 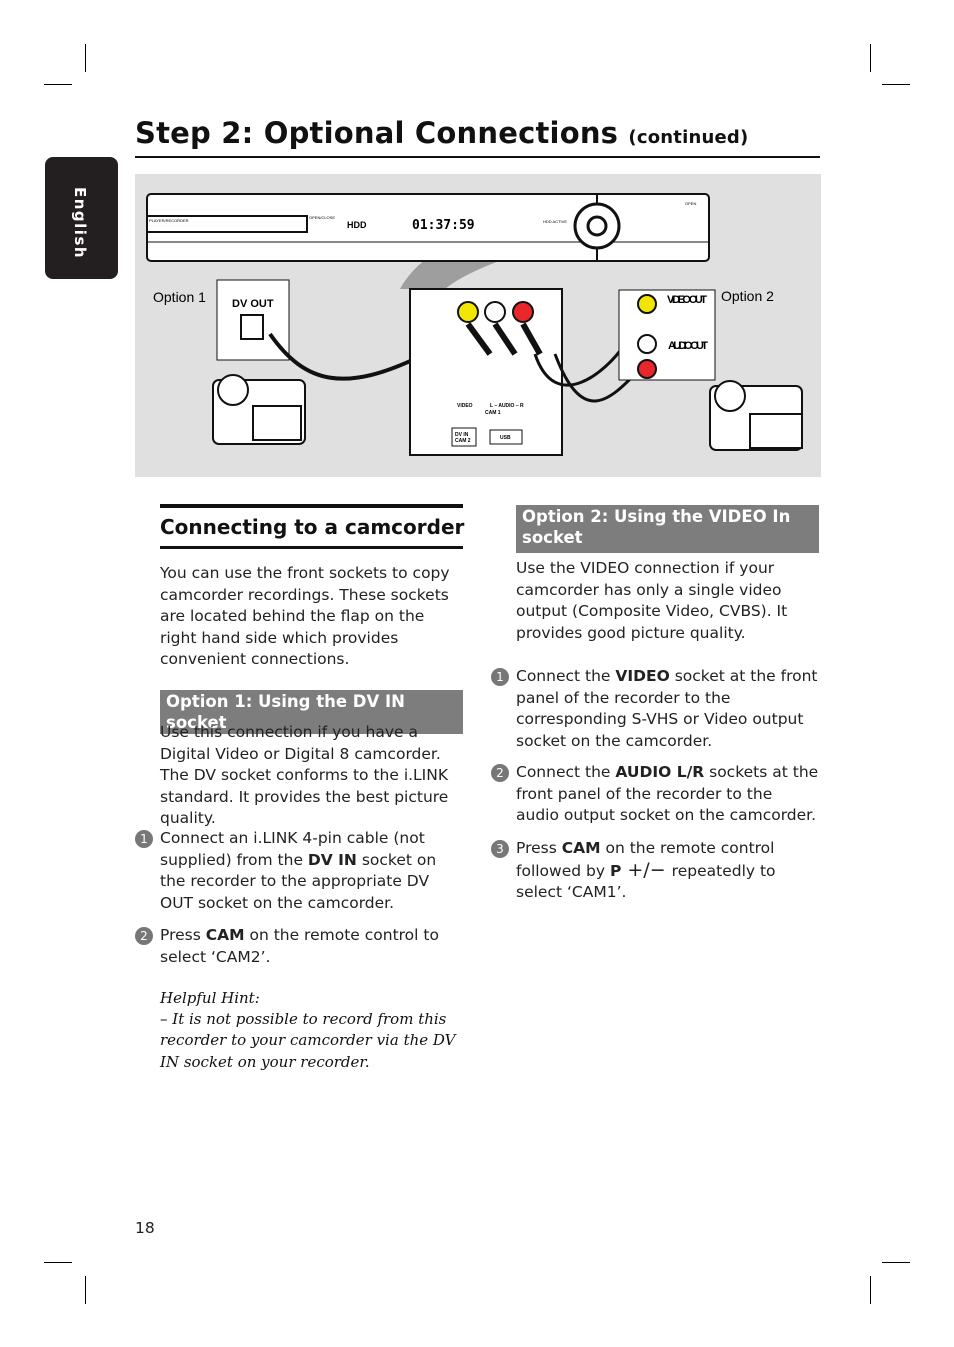 What do you see at coordinates (311, 547) in the screenshot?
I see `heading-rule-bottom` at bounding box center [311, 547].